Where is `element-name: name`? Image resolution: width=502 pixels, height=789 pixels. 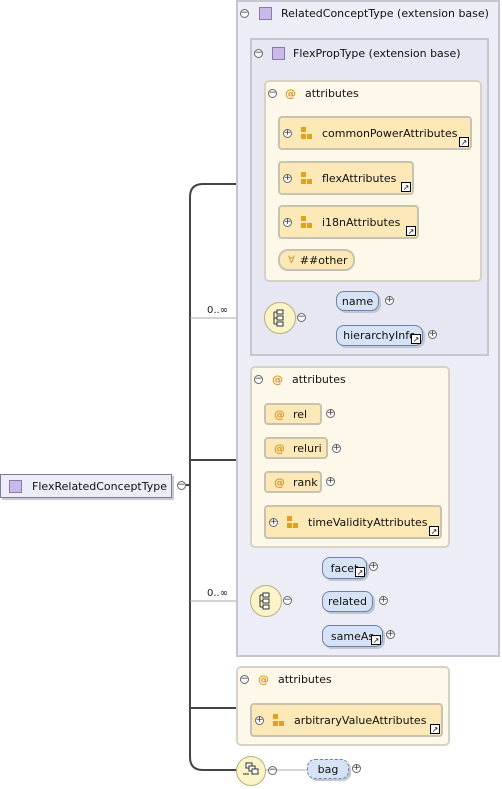 element-name: name is located at coordinates (357, 301).